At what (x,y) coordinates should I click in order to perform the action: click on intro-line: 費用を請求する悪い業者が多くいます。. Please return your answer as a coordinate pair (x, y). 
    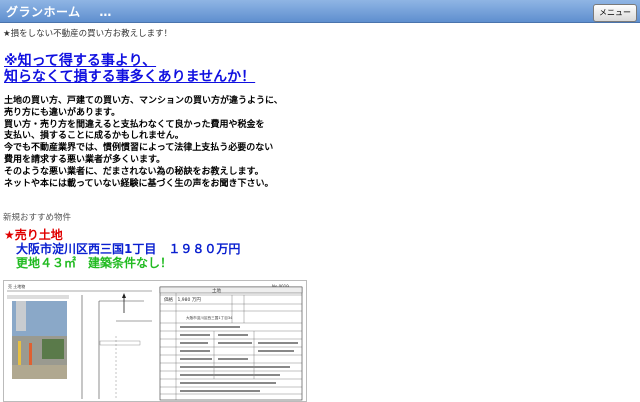
    Looking at the image, I should click on (85, 159).